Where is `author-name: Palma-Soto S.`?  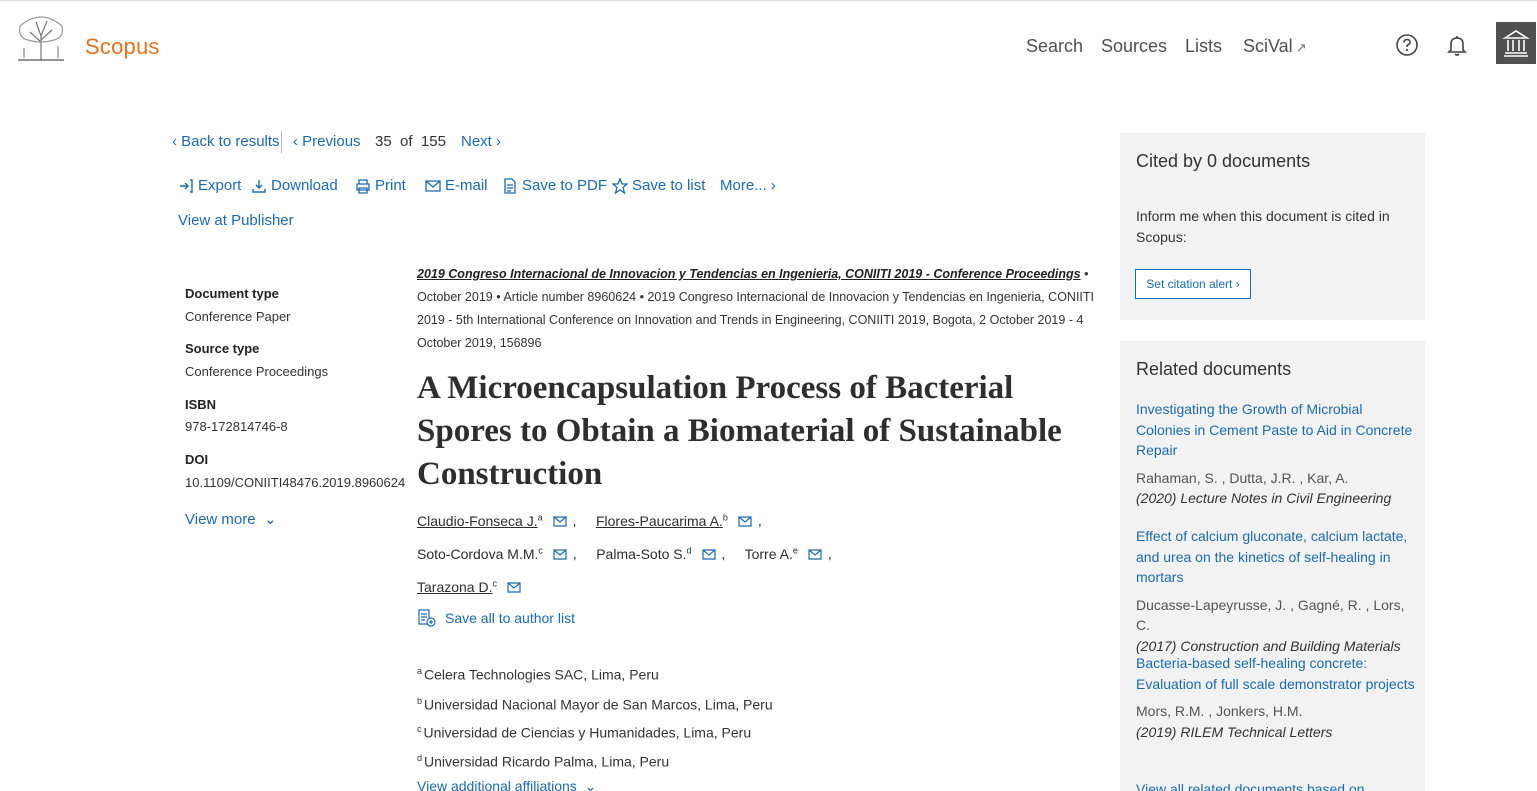
author-name: Palma-Soto S. is located at coordinates (641, 553).